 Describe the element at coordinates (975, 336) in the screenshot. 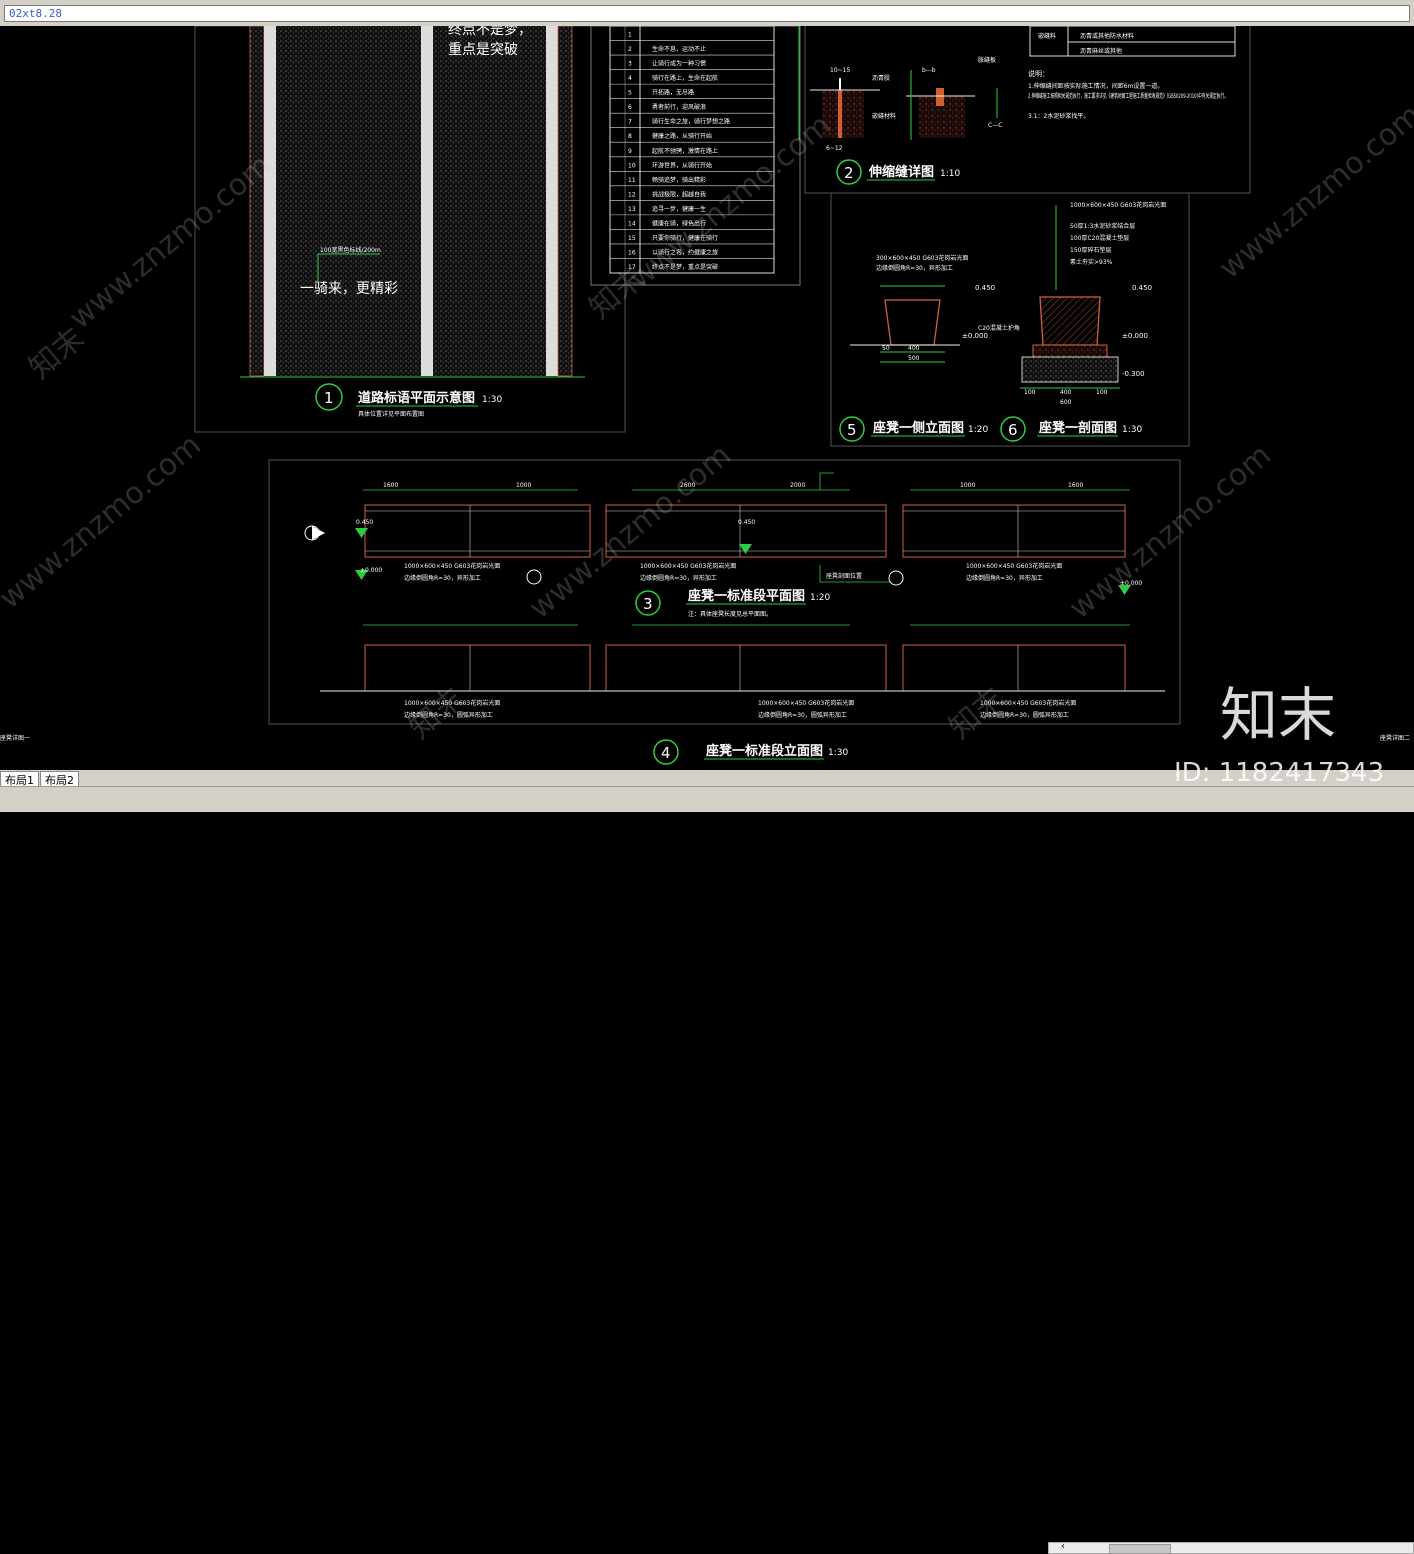

I see `elev-b-side: ±0.000` at that location.